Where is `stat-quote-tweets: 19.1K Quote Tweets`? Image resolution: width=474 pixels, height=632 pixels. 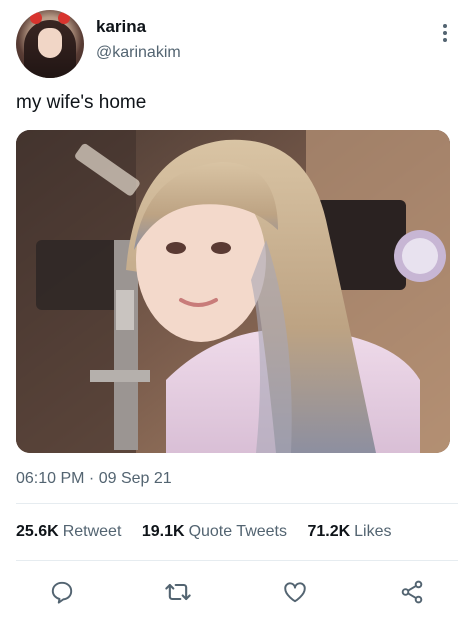 stat-quote-tweets: 19.1K Quote Tweets is located at coordinates (214, 532).